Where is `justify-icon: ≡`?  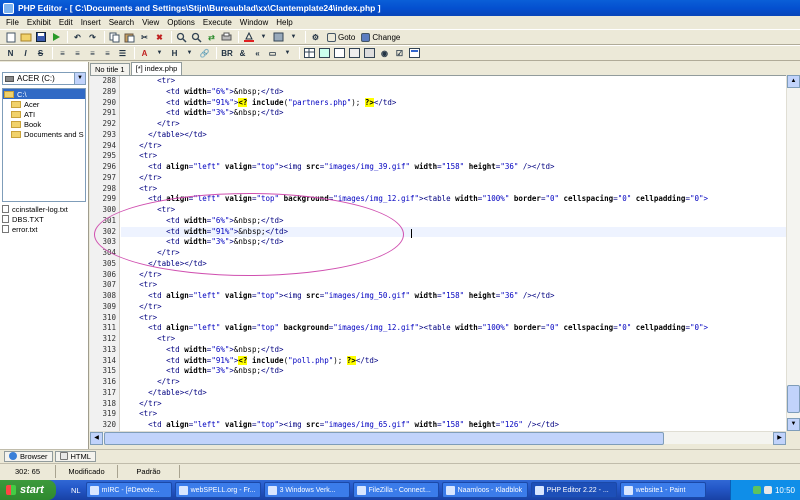
justify-icon: ≡ is located at coordinates (107, 53).